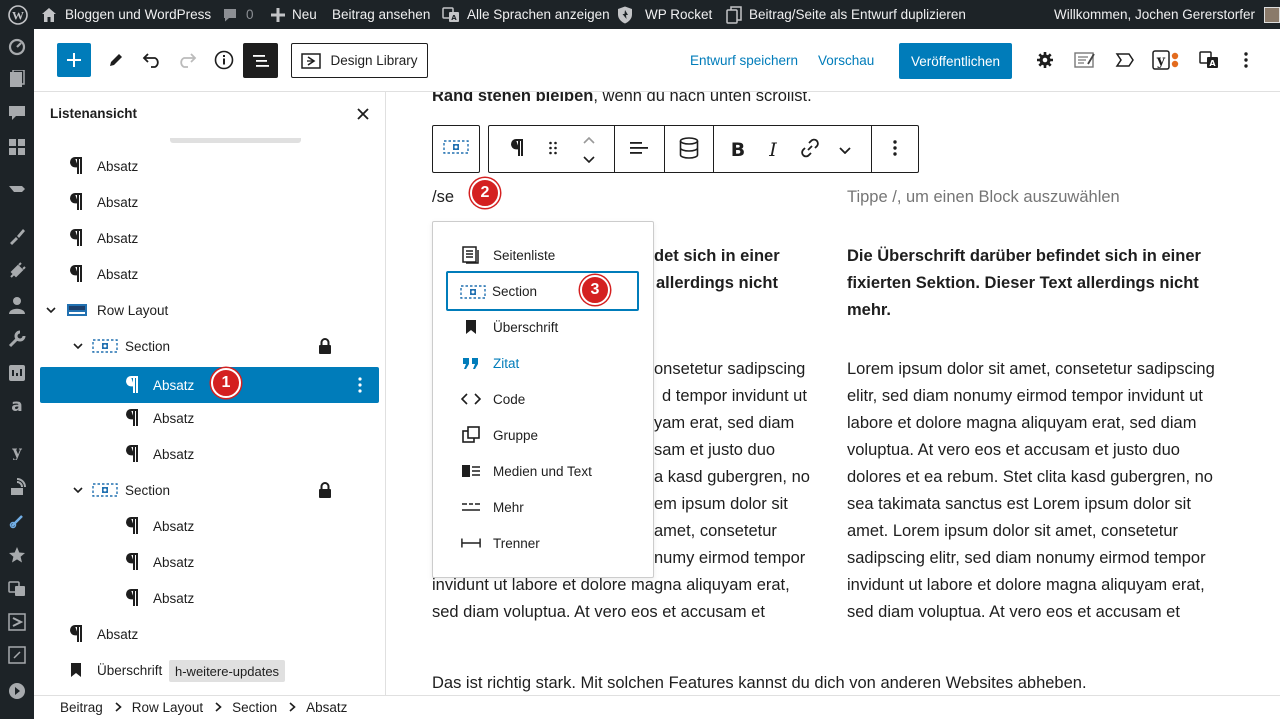  Describe the element at coordinates (187, 60) in the screenshot. I see `redo-button` at that location.